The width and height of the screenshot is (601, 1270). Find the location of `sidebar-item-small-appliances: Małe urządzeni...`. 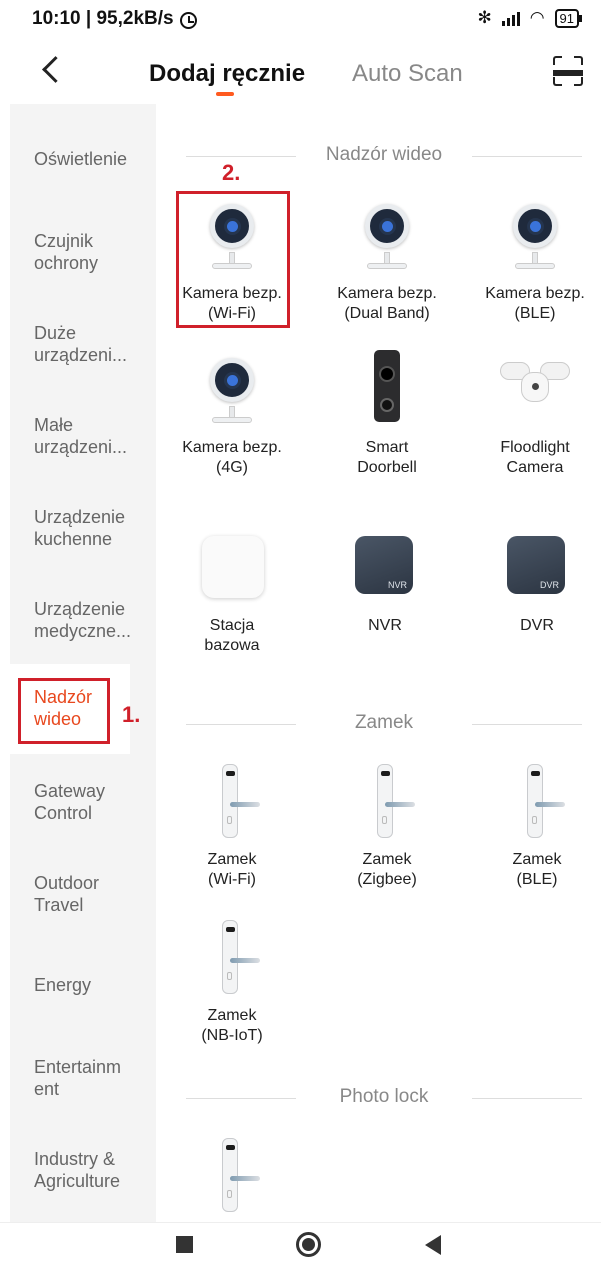

sidebar-item-small-appliances: Małe urządzeni... is located at coordinates (83, 436).